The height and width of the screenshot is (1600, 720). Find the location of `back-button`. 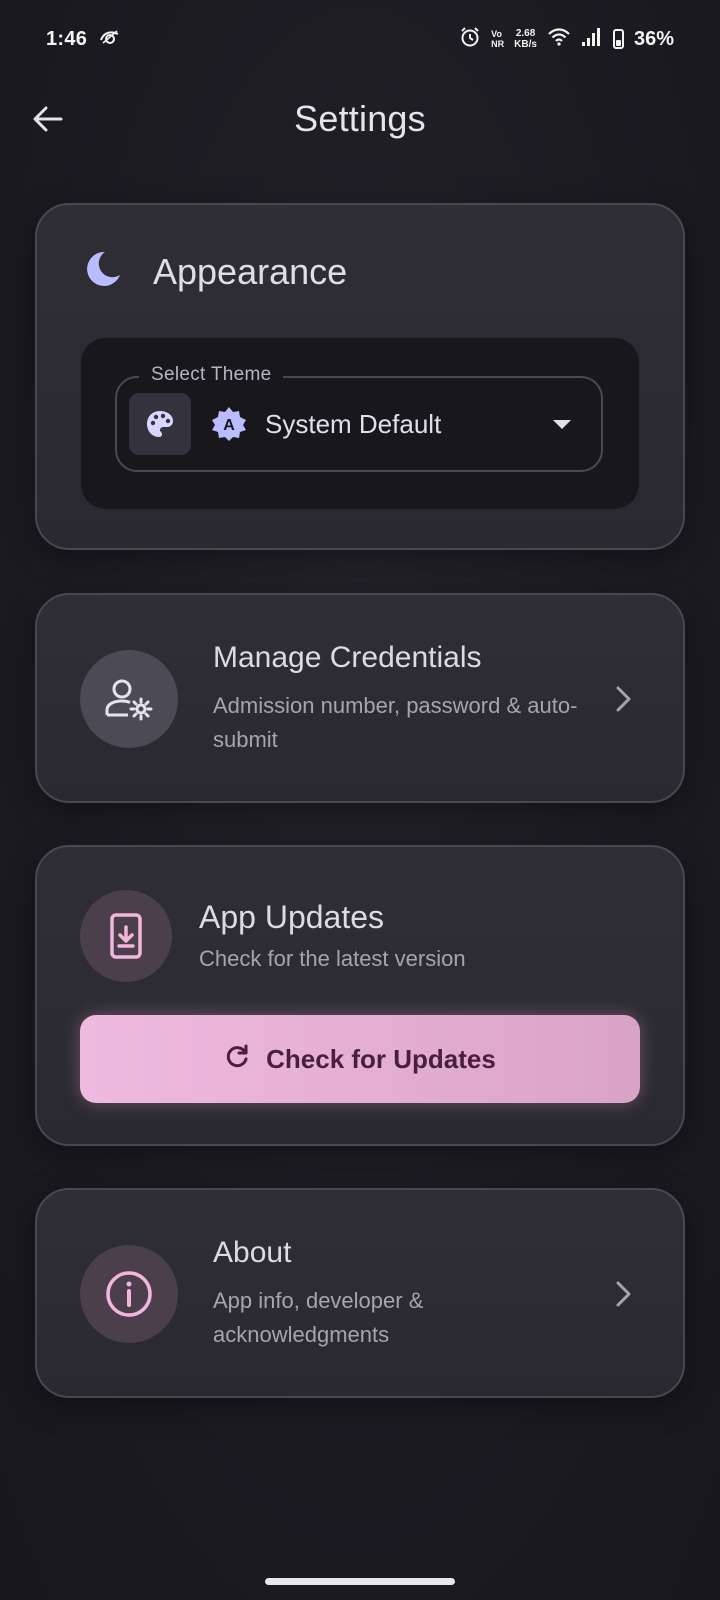

back-button is located at coordinates (48, 119).